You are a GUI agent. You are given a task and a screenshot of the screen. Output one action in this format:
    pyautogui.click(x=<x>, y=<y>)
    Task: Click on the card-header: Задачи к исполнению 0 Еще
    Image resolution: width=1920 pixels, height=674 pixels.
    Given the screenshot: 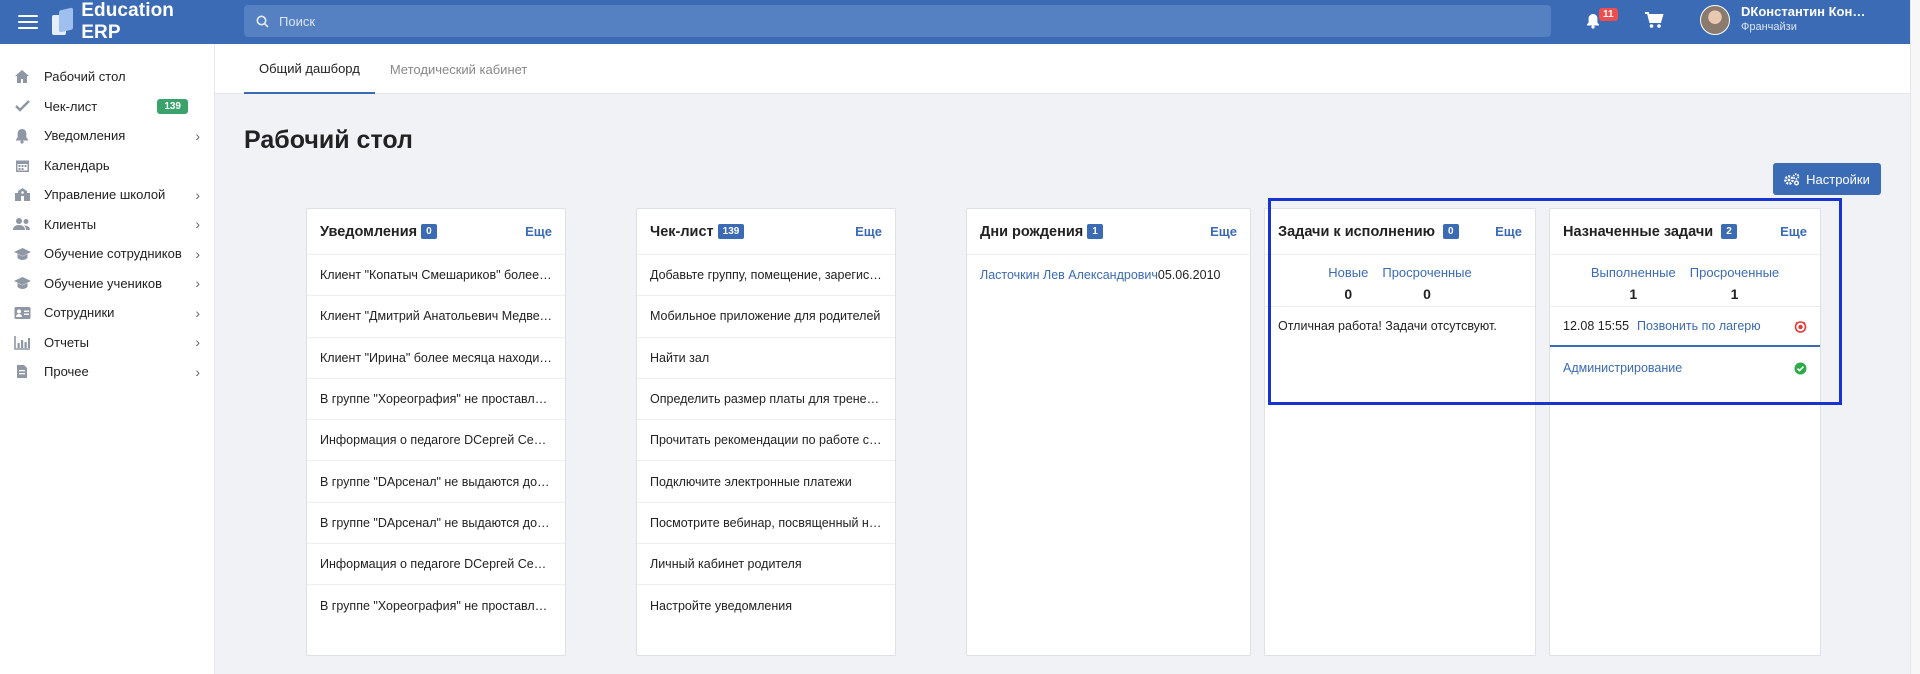 What is the action you would take?
    pyautogui.click(x=1400, y=232)
    